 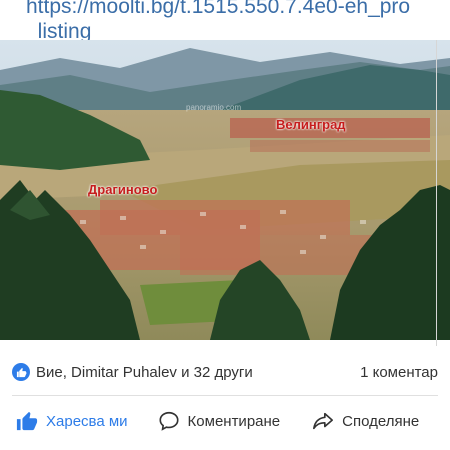 I want to click on comment-icon, so click(x=169, y=421).